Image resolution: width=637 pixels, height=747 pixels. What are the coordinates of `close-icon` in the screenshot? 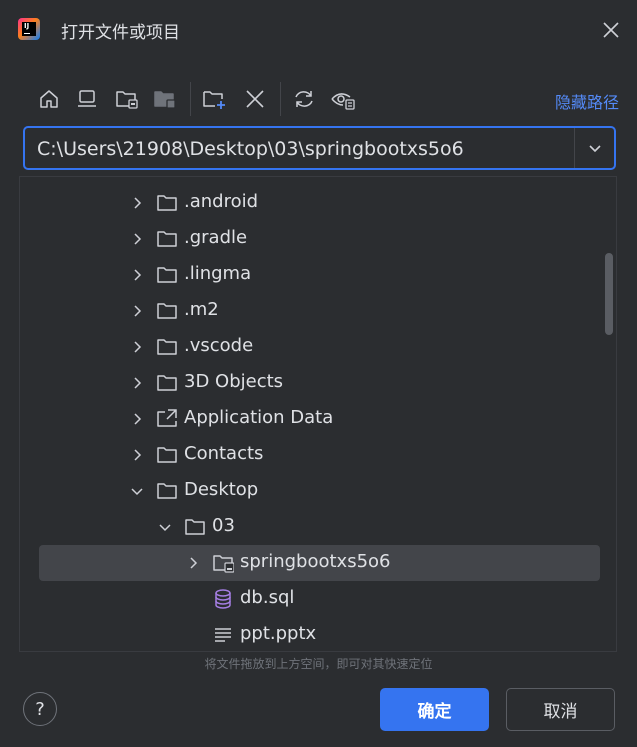 It's located at (611, 30).